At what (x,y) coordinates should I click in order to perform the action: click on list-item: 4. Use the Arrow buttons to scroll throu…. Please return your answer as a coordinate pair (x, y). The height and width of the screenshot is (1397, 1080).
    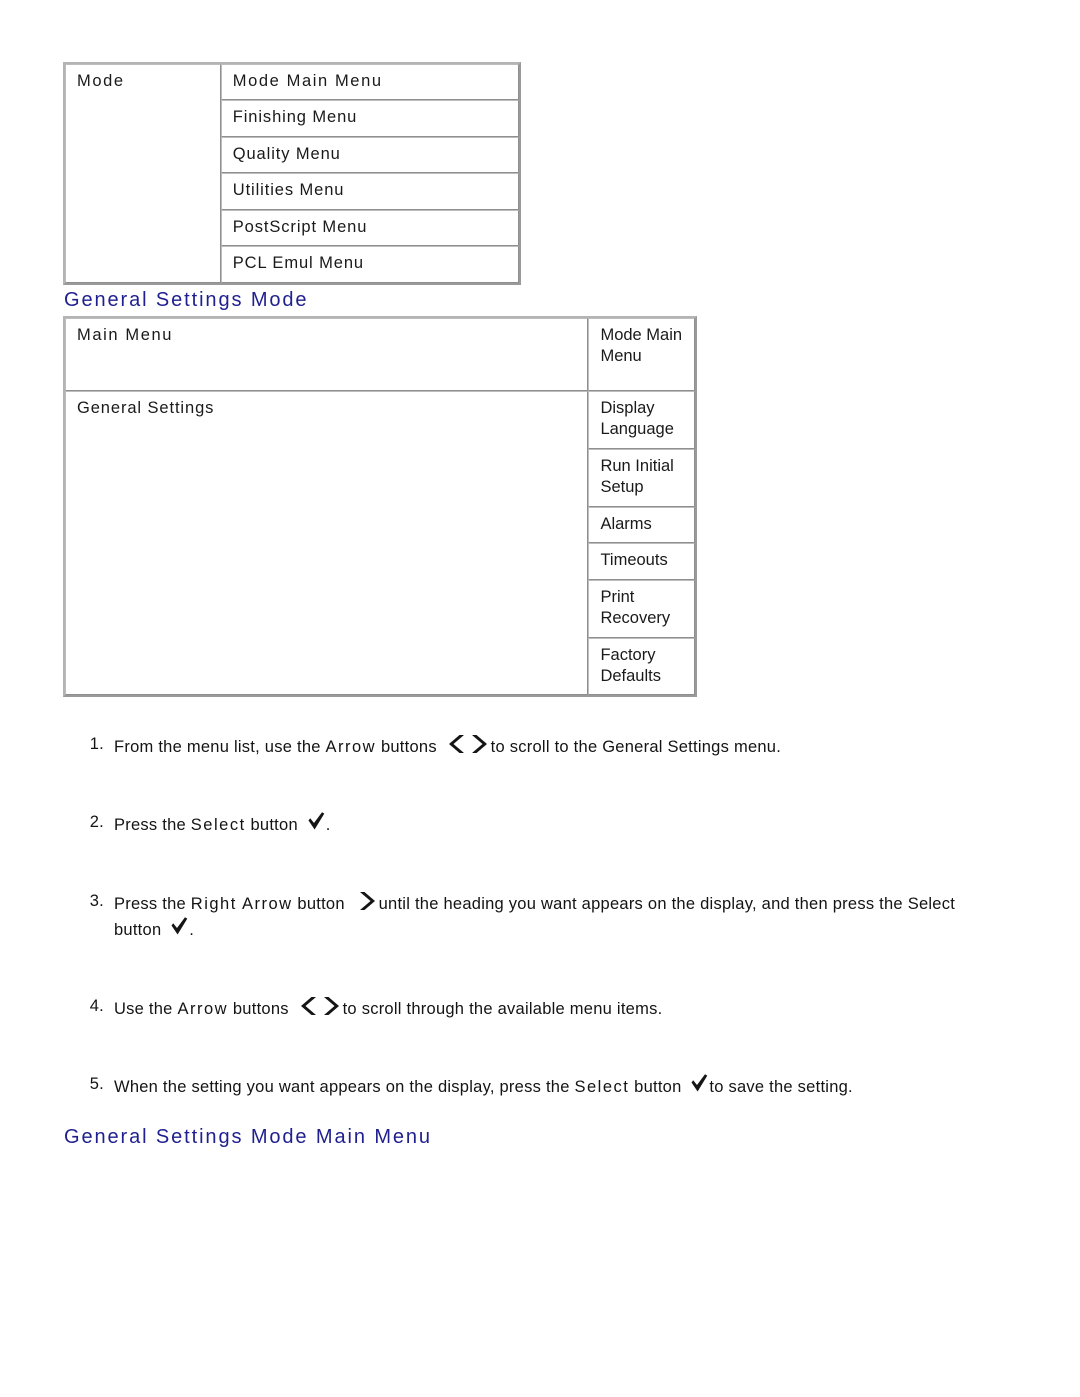
    Looking at the image, I should click on (538, 1008).